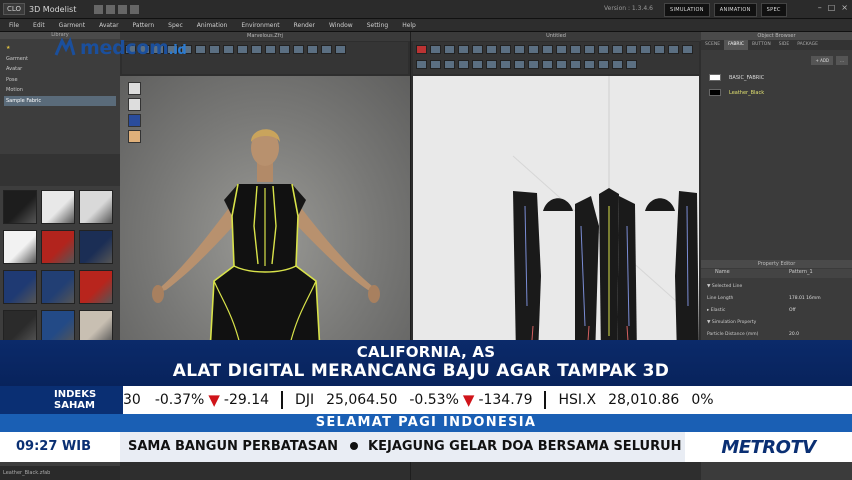  What do you see at coordinates (776, 334) in the screenshot?
I see `property-row: Particle Distance (mm) 20.0` at bounding box center [776, 334].